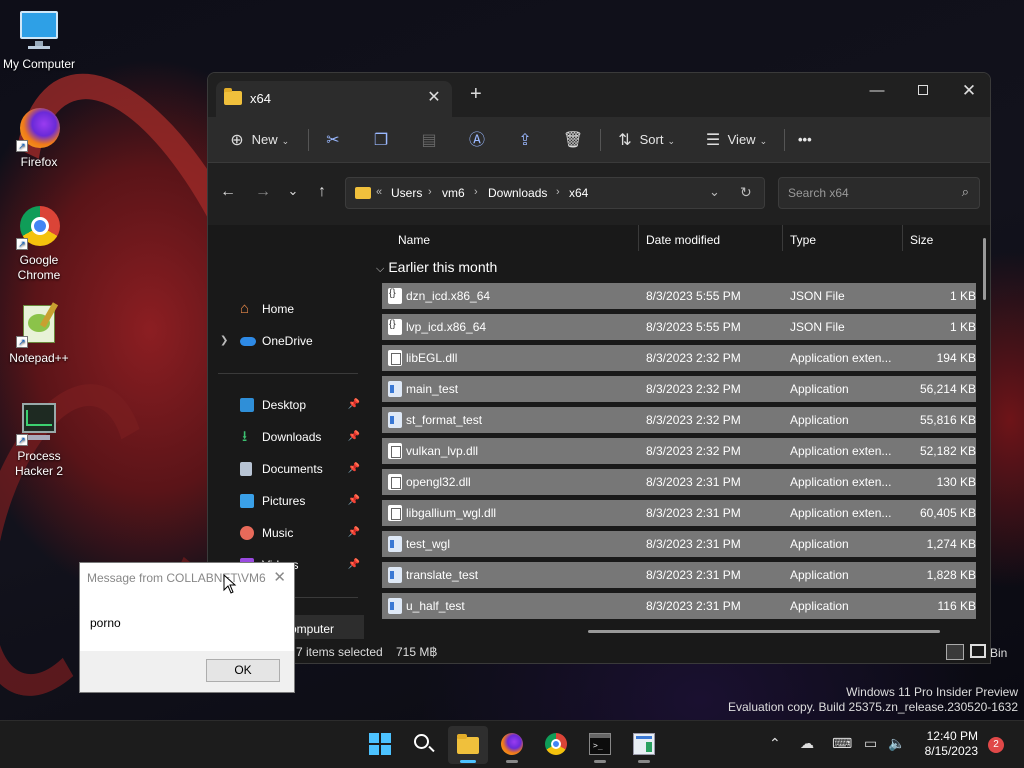 This screenshot has height=768, width=1024. I want to click on close-icon: ✕, so click(279, 577).